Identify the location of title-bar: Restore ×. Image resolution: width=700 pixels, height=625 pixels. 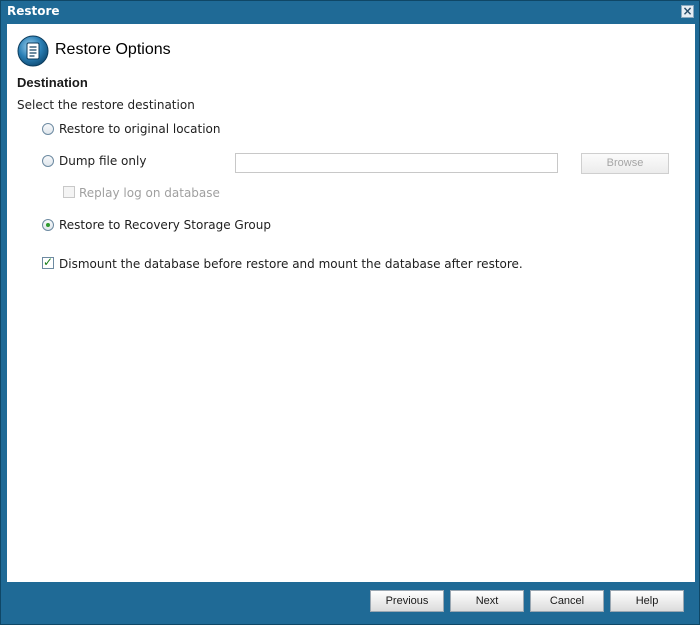
(350, 12).